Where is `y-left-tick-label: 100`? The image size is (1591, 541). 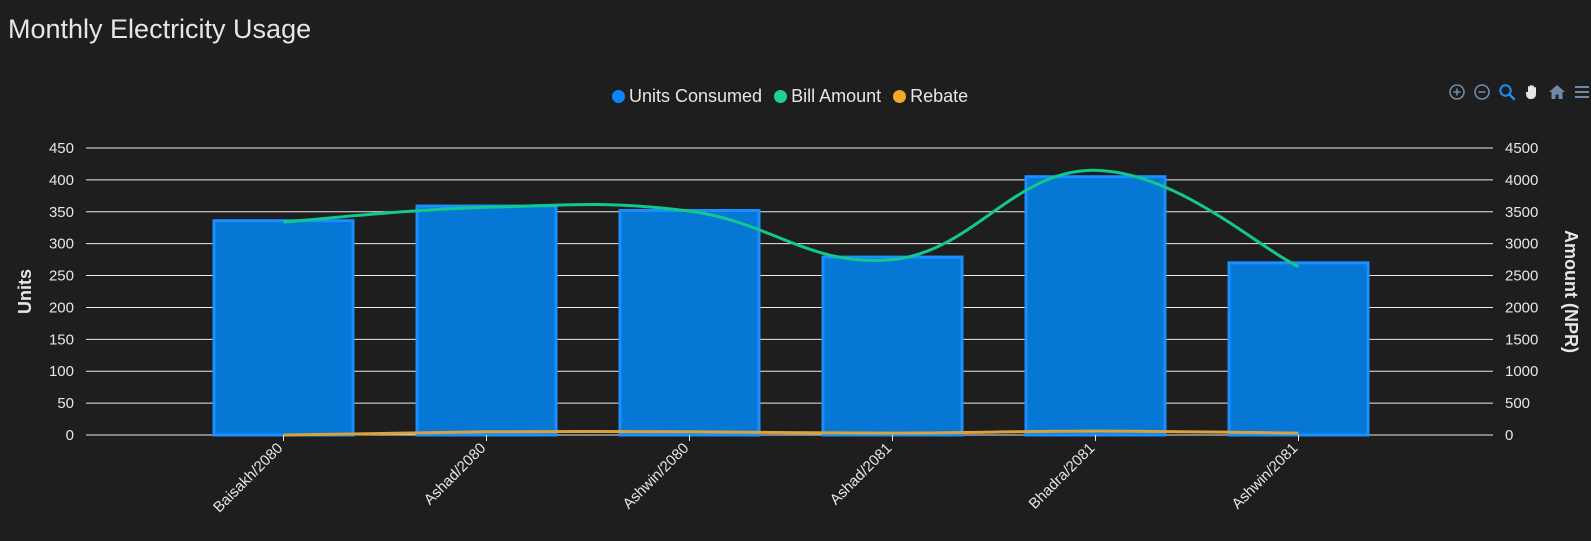
y-left-tick-label: 100 is located at coordinates (61, 371).